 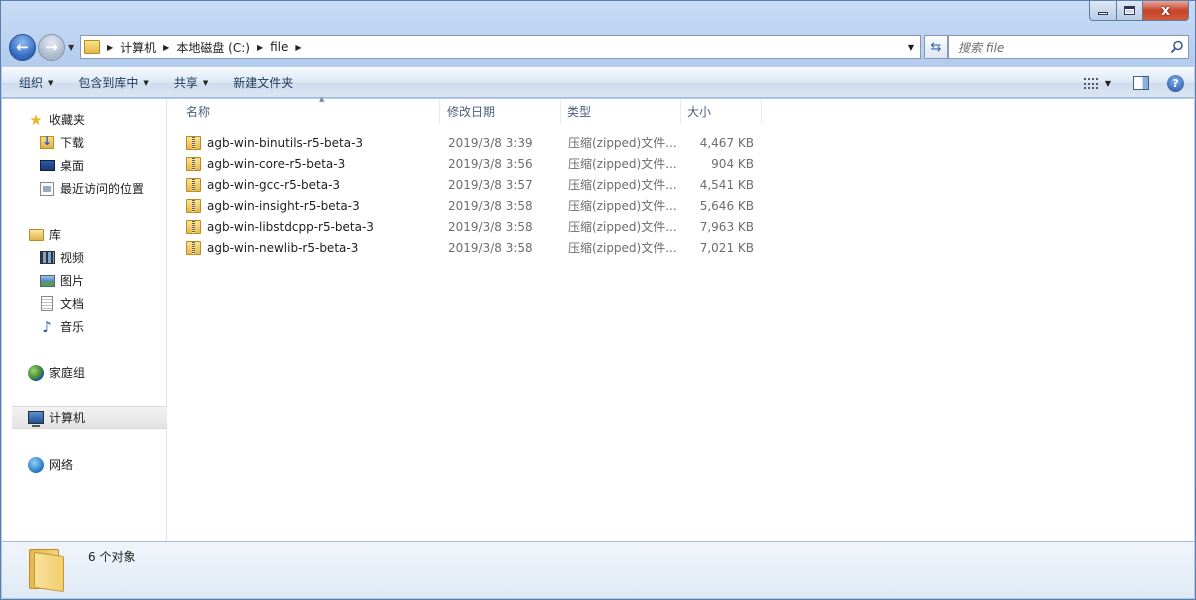 I want to click on sidebar-item-label: 视频, so click(x=72, y=258).